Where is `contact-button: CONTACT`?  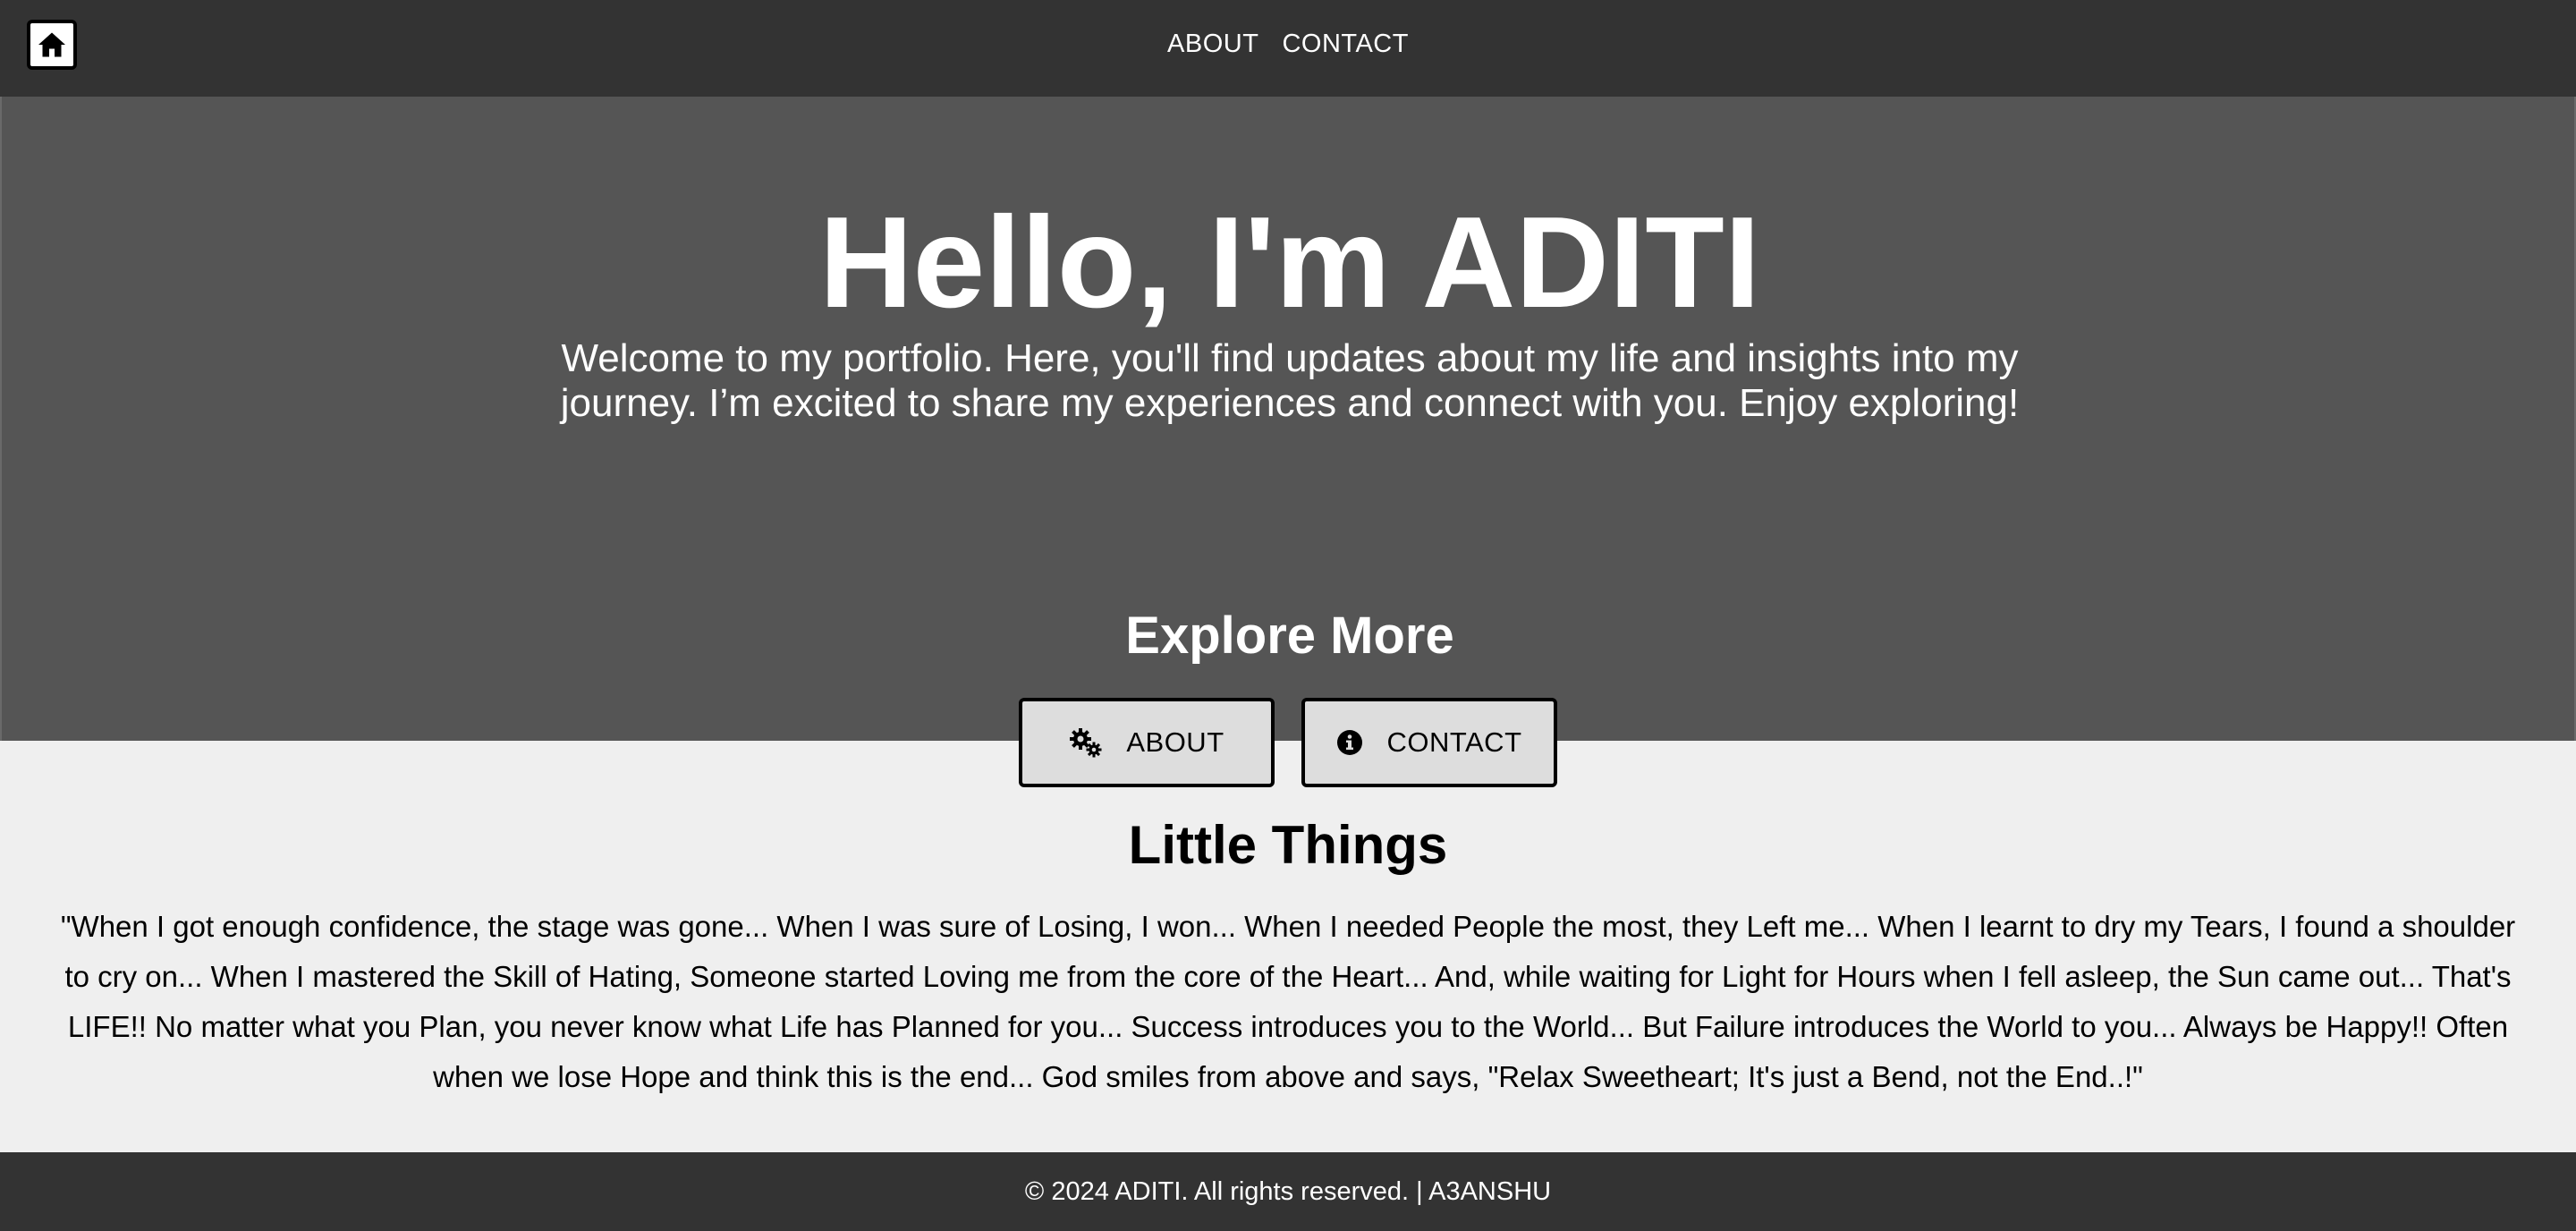
contact-button: CONTACT is located at coordinates (1429, 742).